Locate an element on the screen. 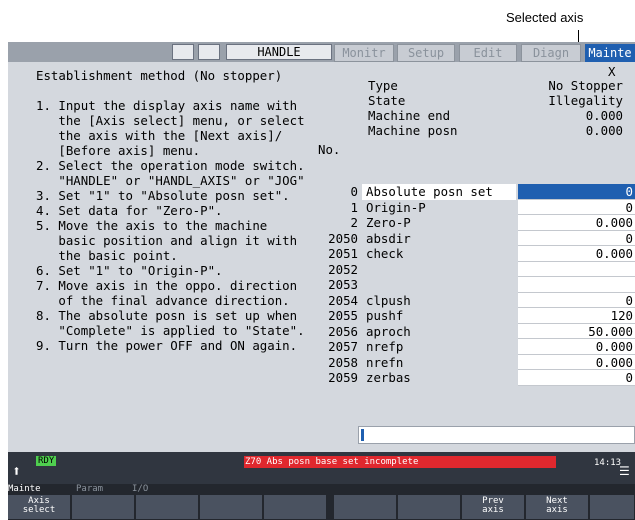 The height and width of the screenshot is (520, 635). param-name: aproch is located at coordinates (388, 331).